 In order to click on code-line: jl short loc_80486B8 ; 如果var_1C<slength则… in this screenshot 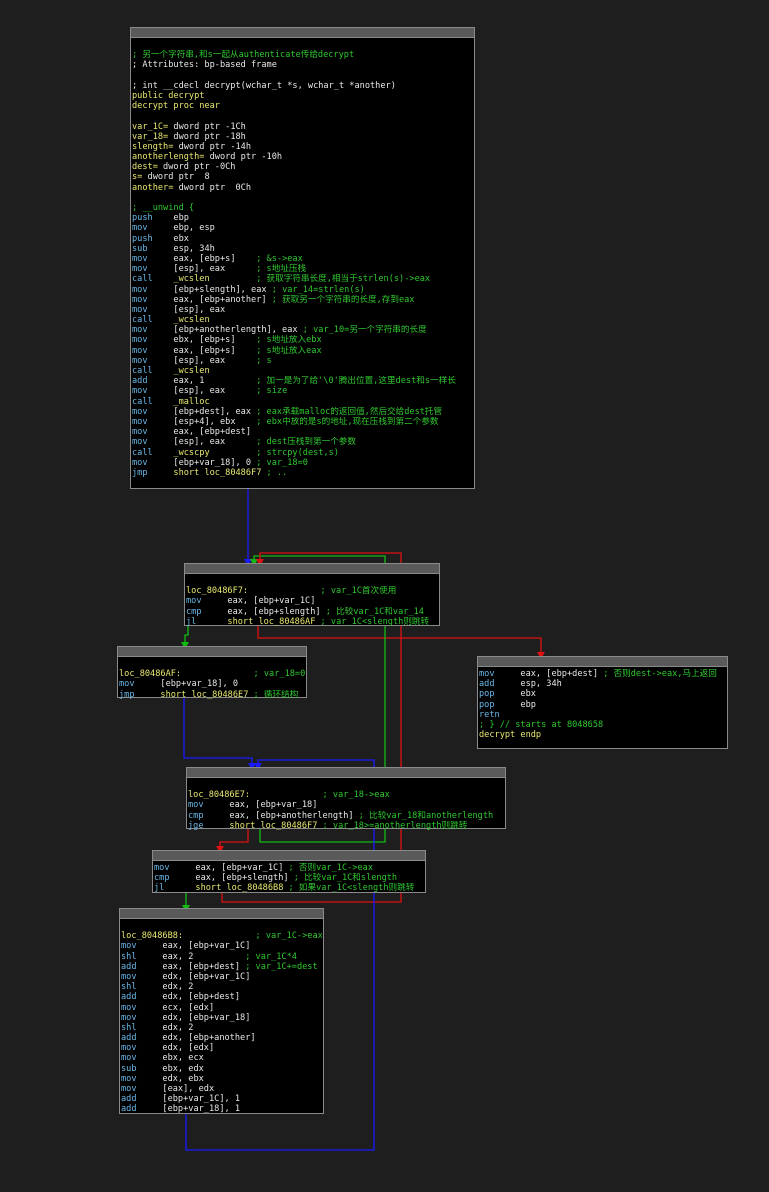, I will do `click(289, 888)`.